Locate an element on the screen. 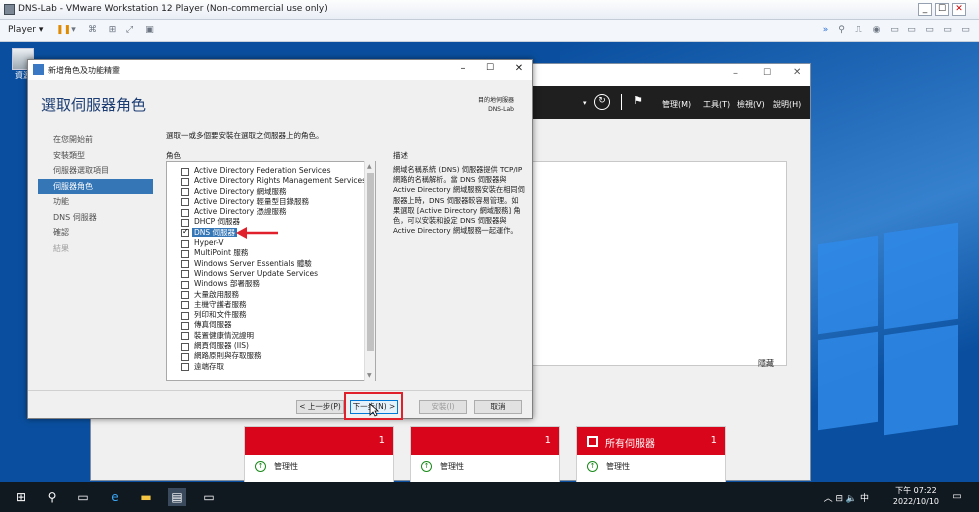 Image resolution: width=979 pixels, height=512 pixels. unity-icon: ▣ is located at coordinates (149, 30).